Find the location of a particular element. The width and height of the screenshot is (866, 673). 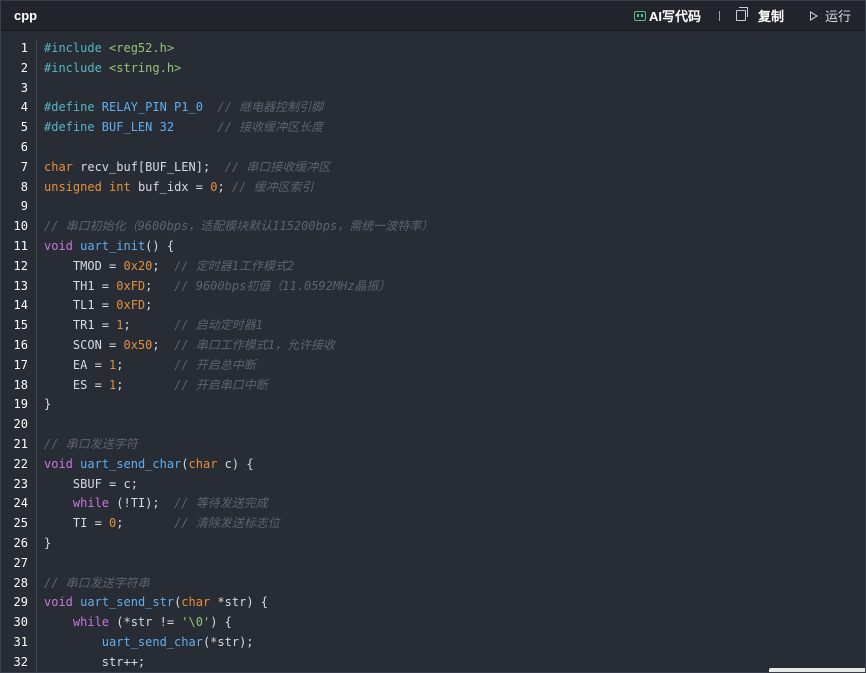

code-token: TR1 = is located at coordinates (80, 325).